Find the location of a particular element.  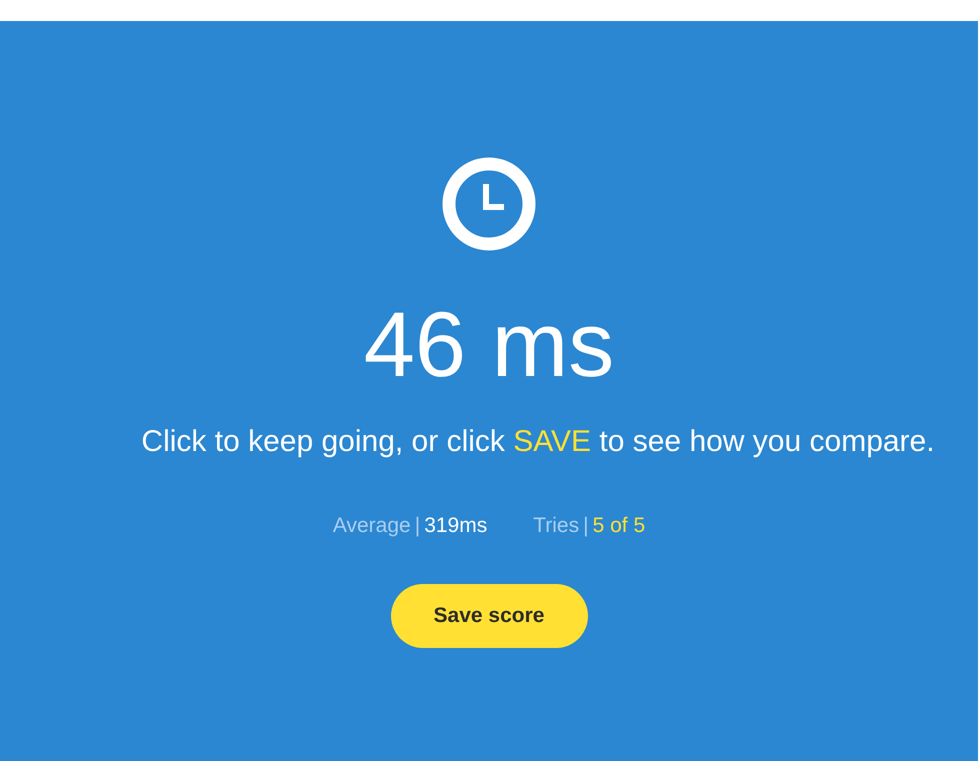

stat-value: 5 of 5 is located at coordinates (619, 525).